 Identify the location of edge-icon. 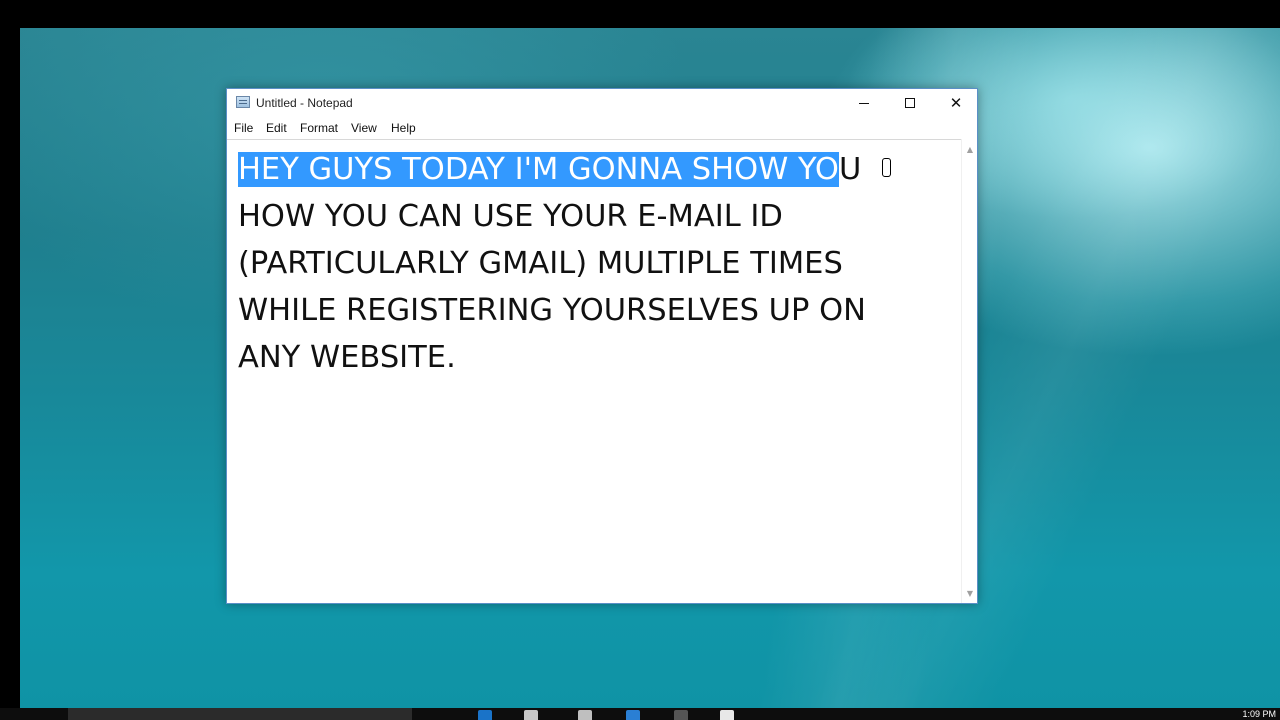
(485, 715).